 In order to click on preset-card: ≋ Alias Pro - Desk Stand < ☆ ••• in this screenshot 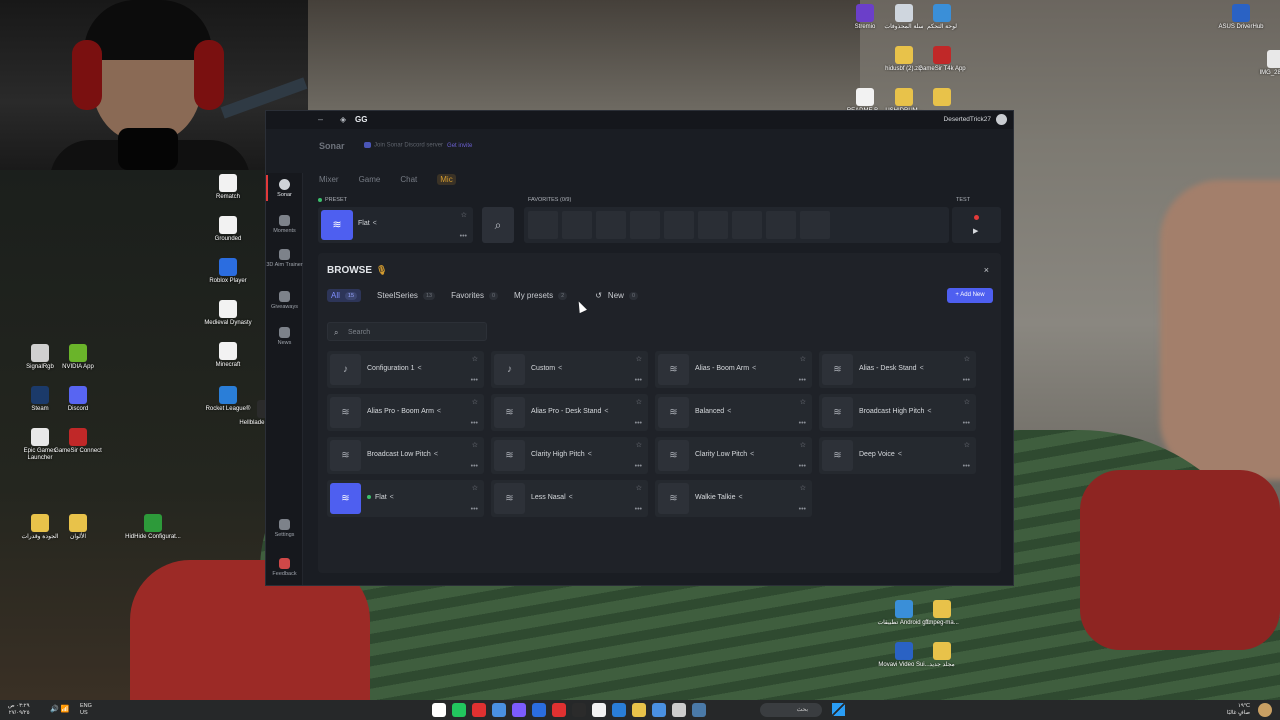, I will do `click(569, 412)`.